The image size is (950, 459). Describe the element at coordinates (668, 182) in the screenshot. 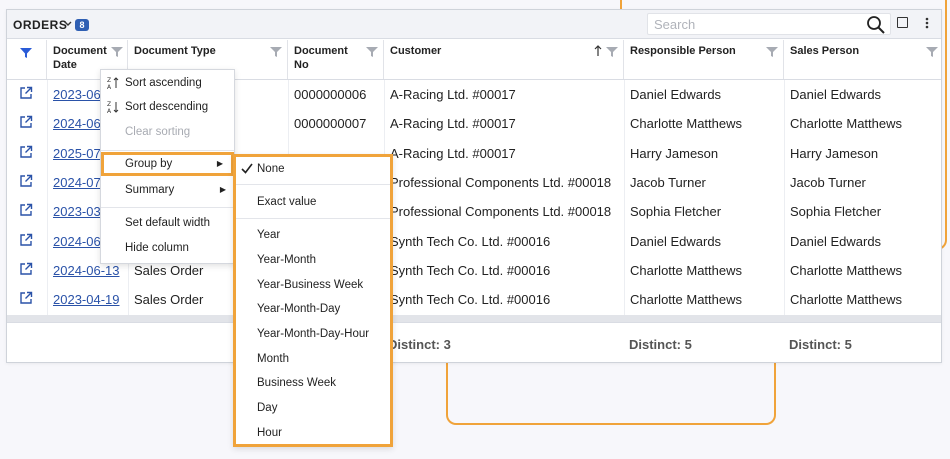

I see `cell-responsible-person: Jacob Turner` at that location.